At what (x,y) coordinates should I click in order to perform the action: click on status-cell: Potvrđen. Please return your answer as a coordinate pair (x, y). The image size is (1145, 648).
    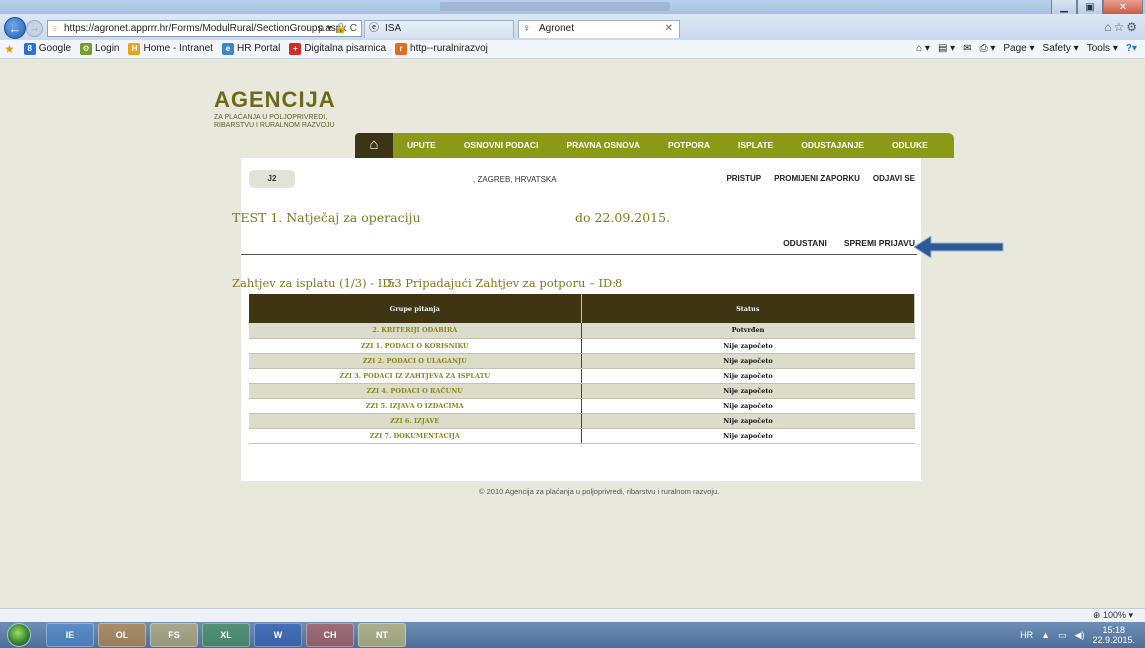
    Looking at the image, I should click on (748, 331).